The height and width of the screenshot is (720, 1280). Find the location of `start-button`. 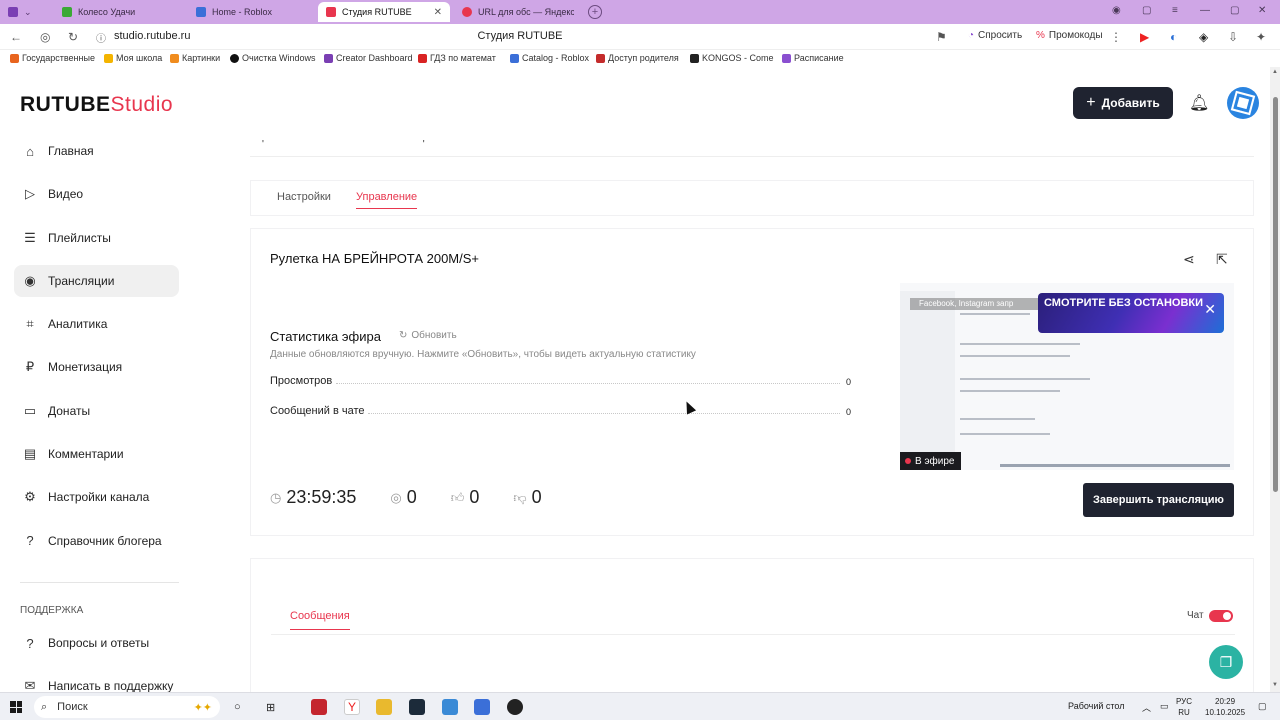

start-button is located at coordinates (16, 707).